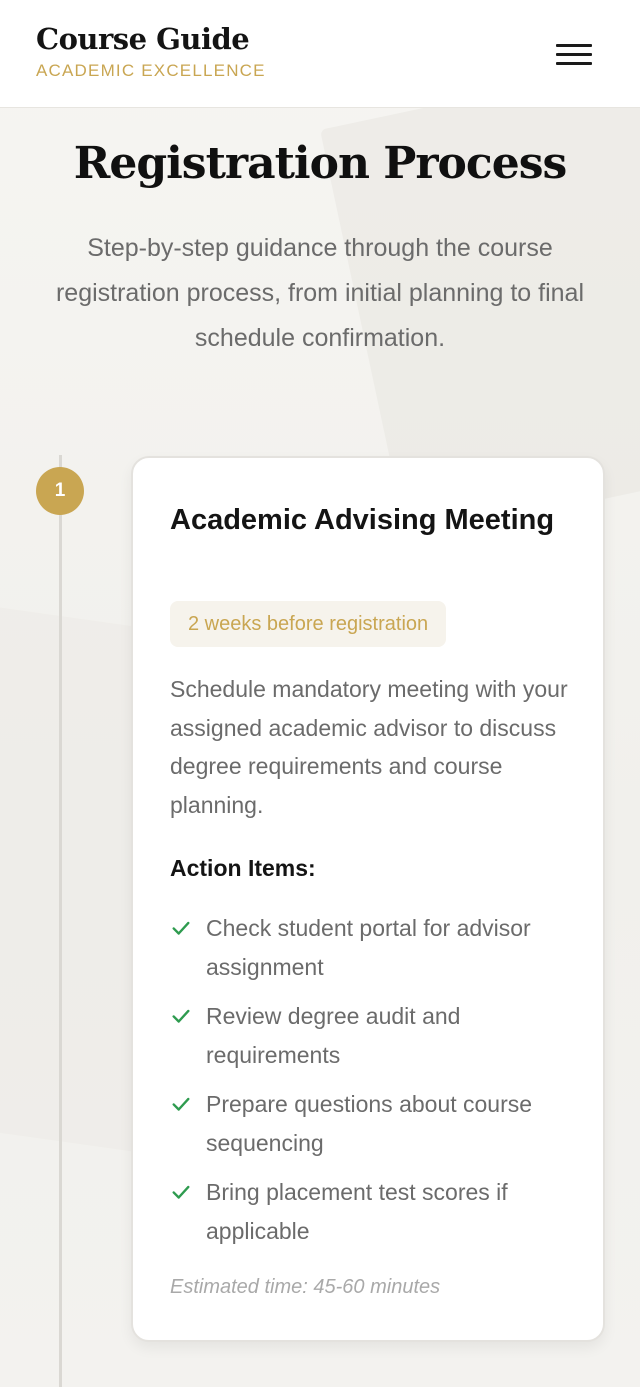 This screenshot has height=1387, width=640. I want to click on timing-badge: 2 weeks before registration, so click(308, 624).